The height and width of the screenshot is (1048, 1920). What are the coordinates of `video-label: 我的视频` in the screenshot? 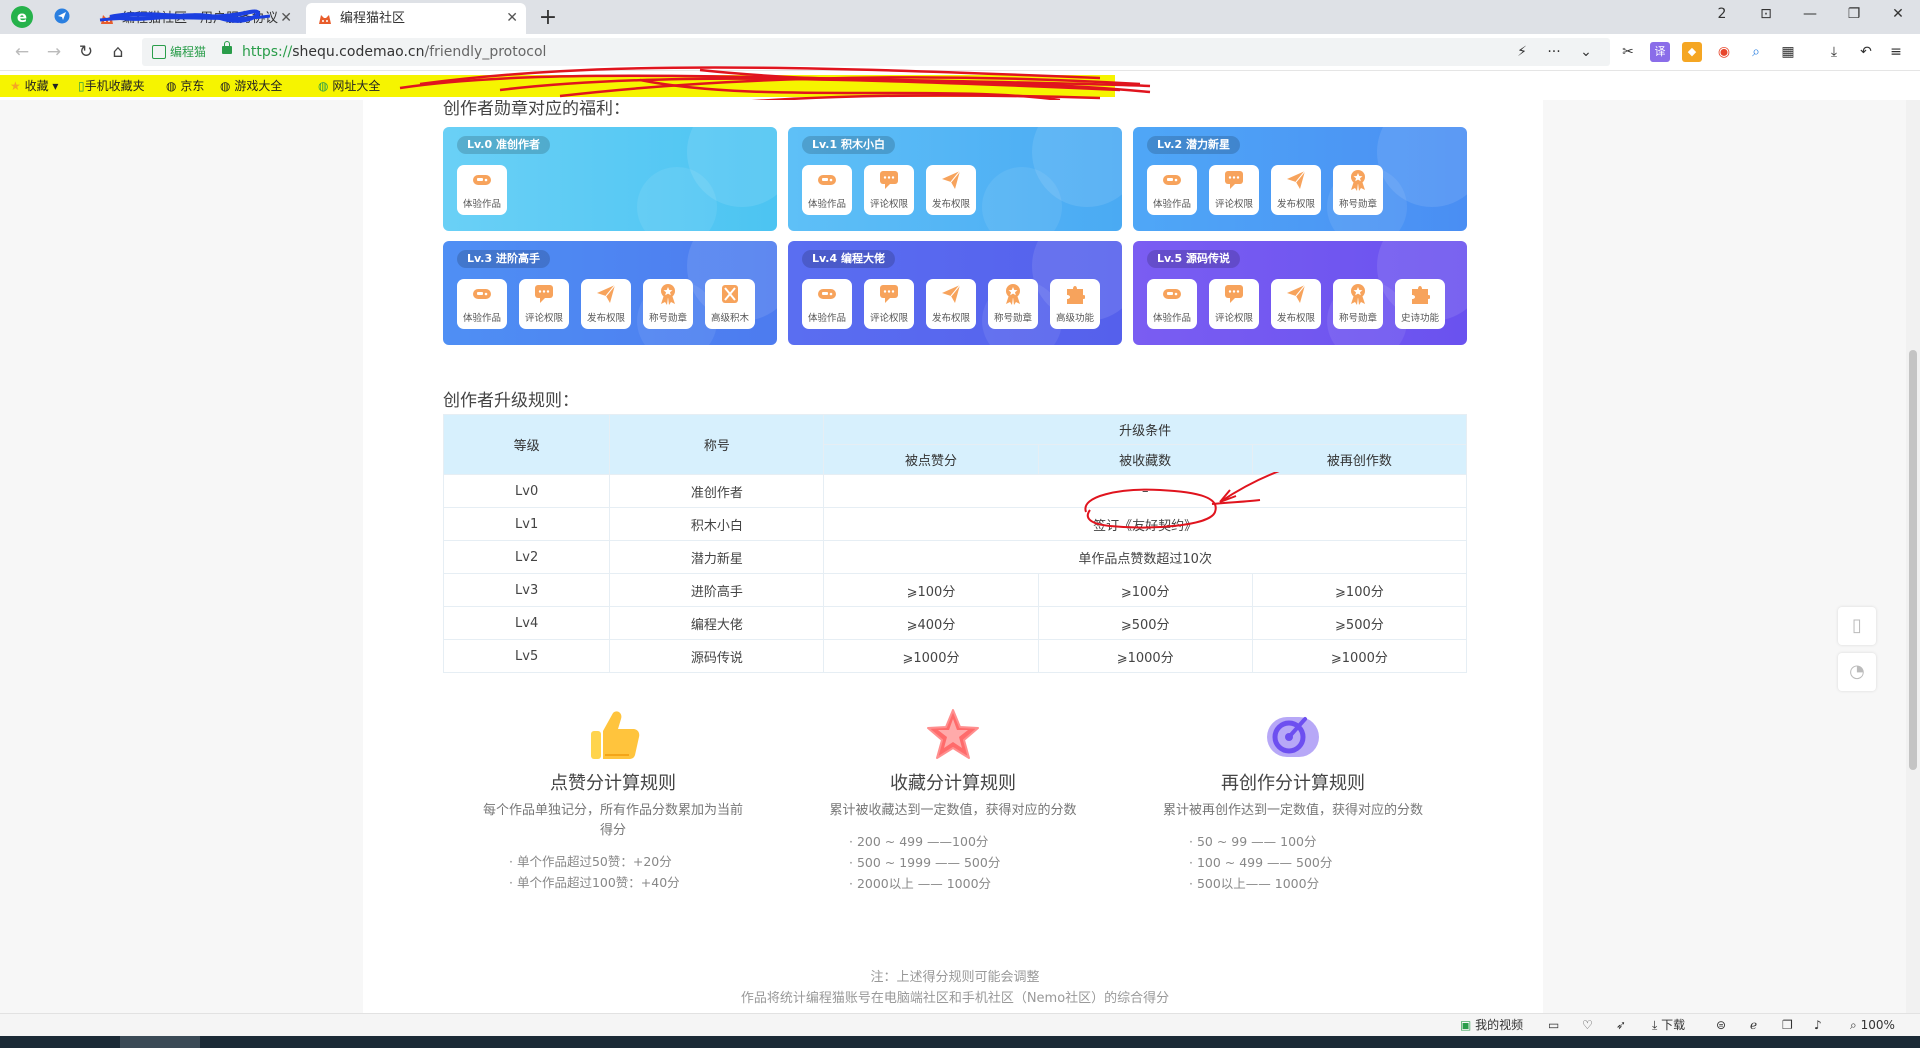 It's located at (1499, 1025).